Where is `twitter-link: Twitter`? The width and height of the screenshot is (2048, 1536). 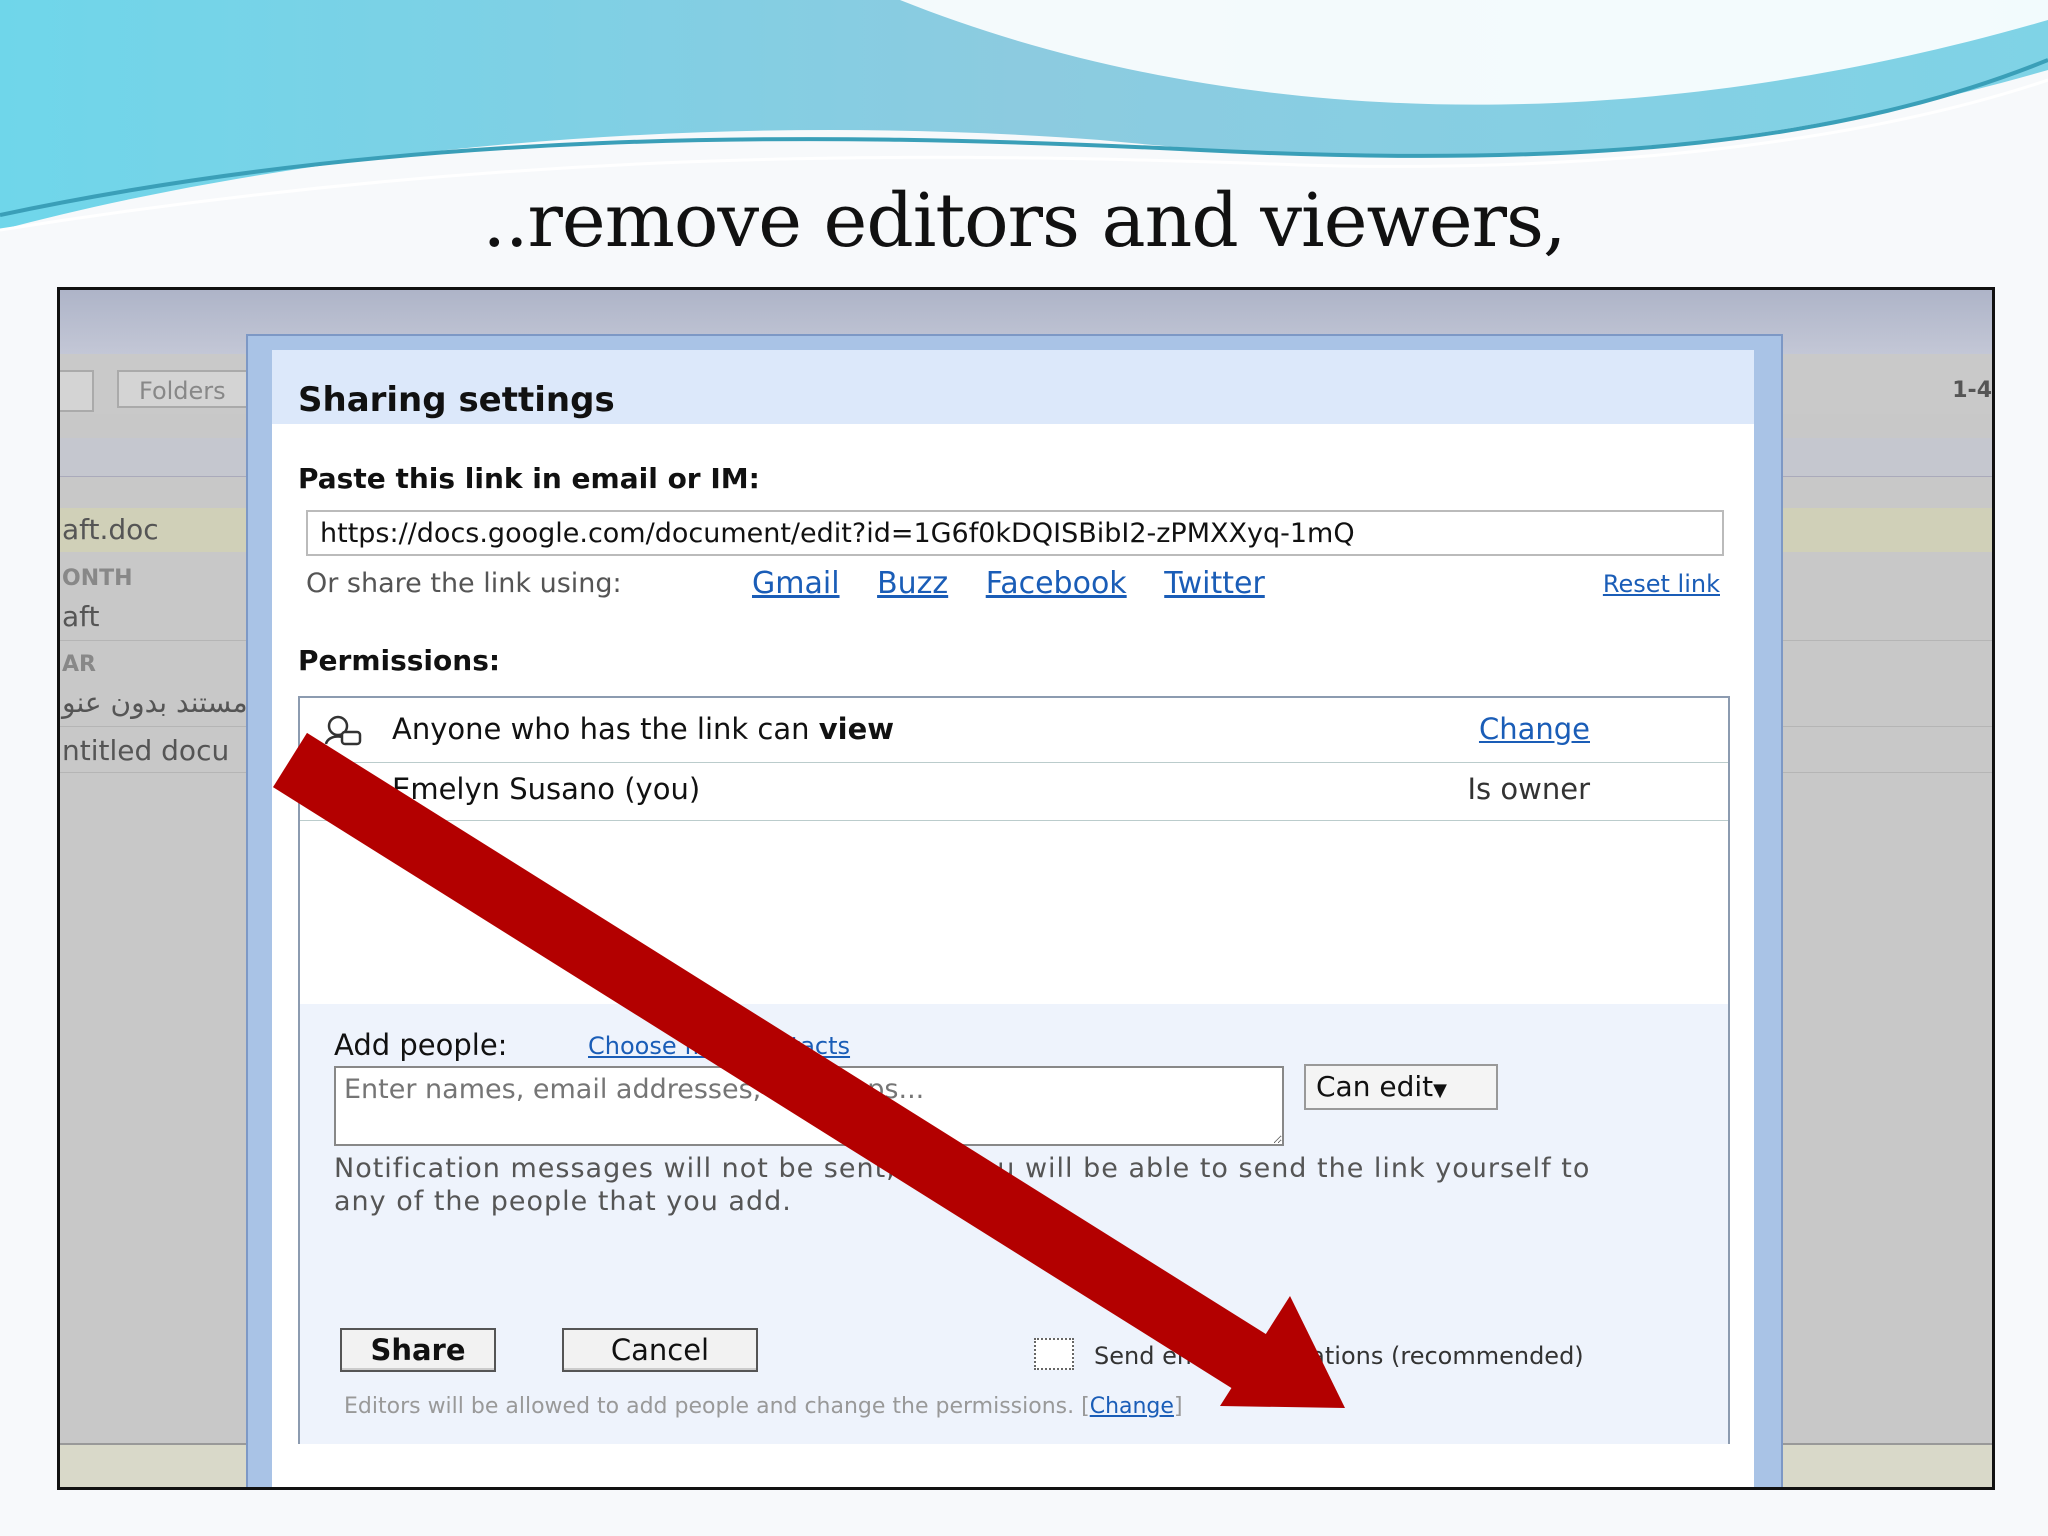 twitter-link: Twitter is located at coordinates (1214, 583).